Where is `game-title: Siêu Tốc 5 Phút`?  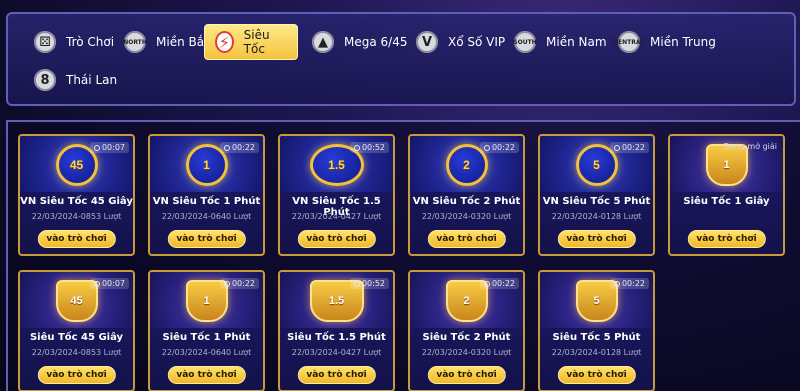 game-title: Siêu Tốc 5 Phút is located at coordinates (596, 337).